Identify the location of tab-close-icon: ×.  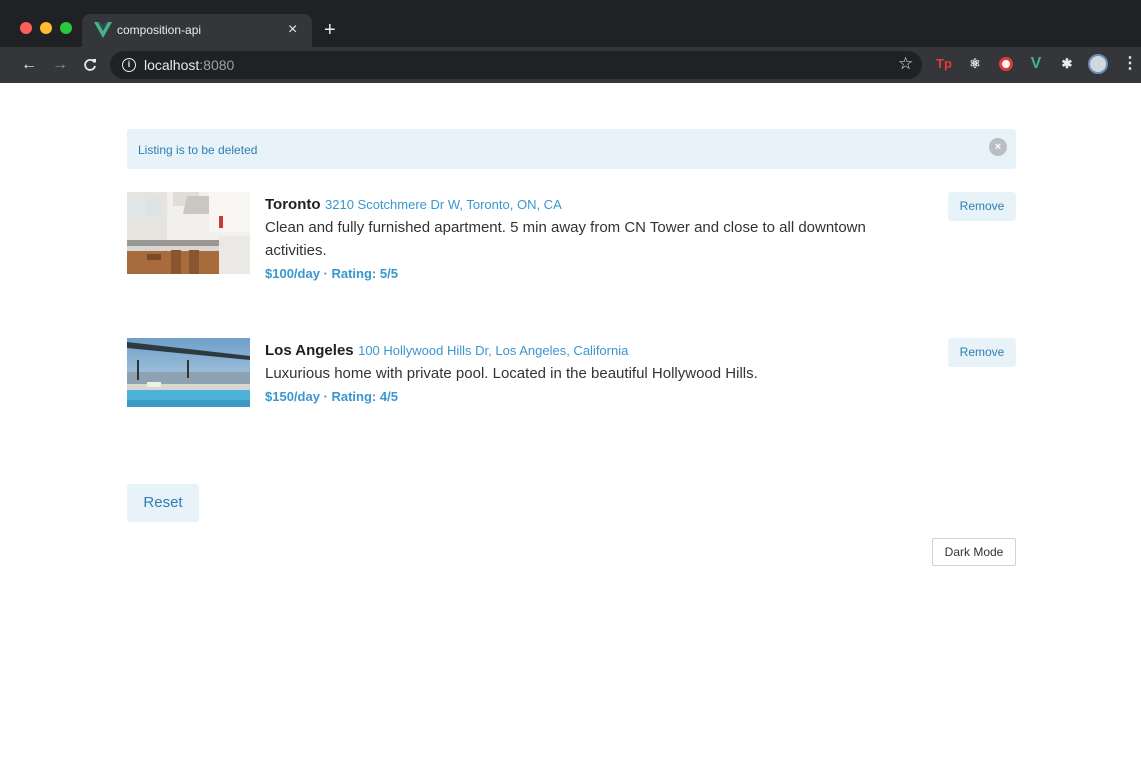
(292, 30).